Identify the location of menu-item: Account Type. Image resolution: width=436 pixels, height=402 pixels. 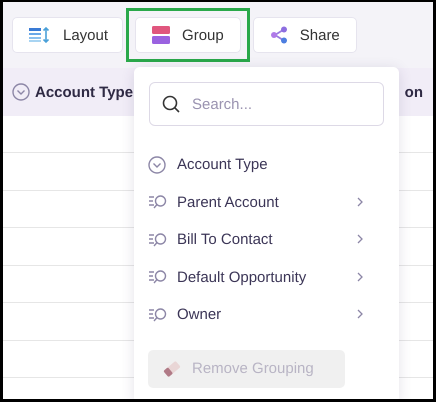
(266, 165).